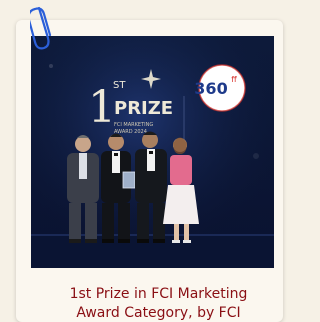  I want to click on award-plaque, so click(129, 180).